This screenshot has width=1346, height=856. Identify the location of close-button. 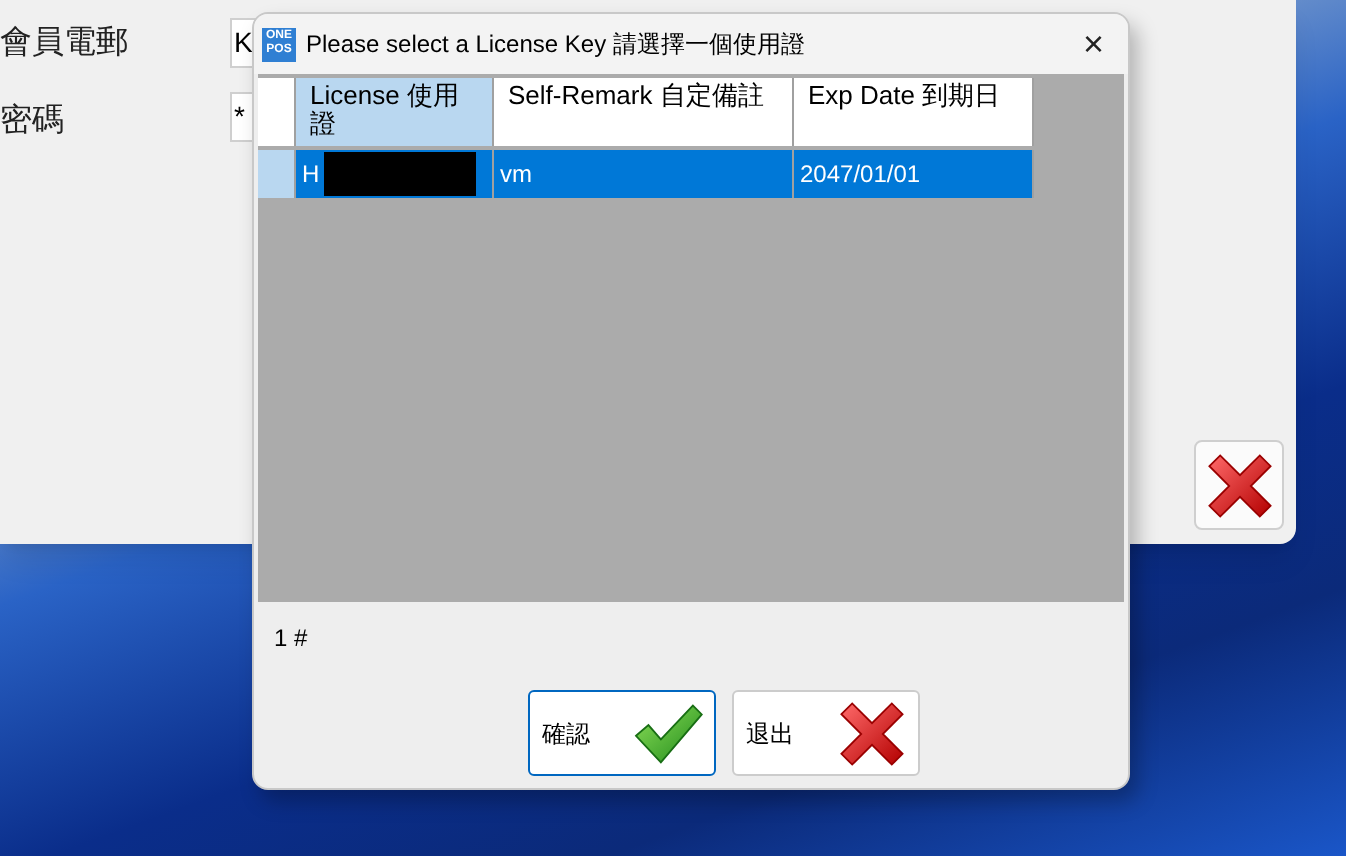
(1239, 485).